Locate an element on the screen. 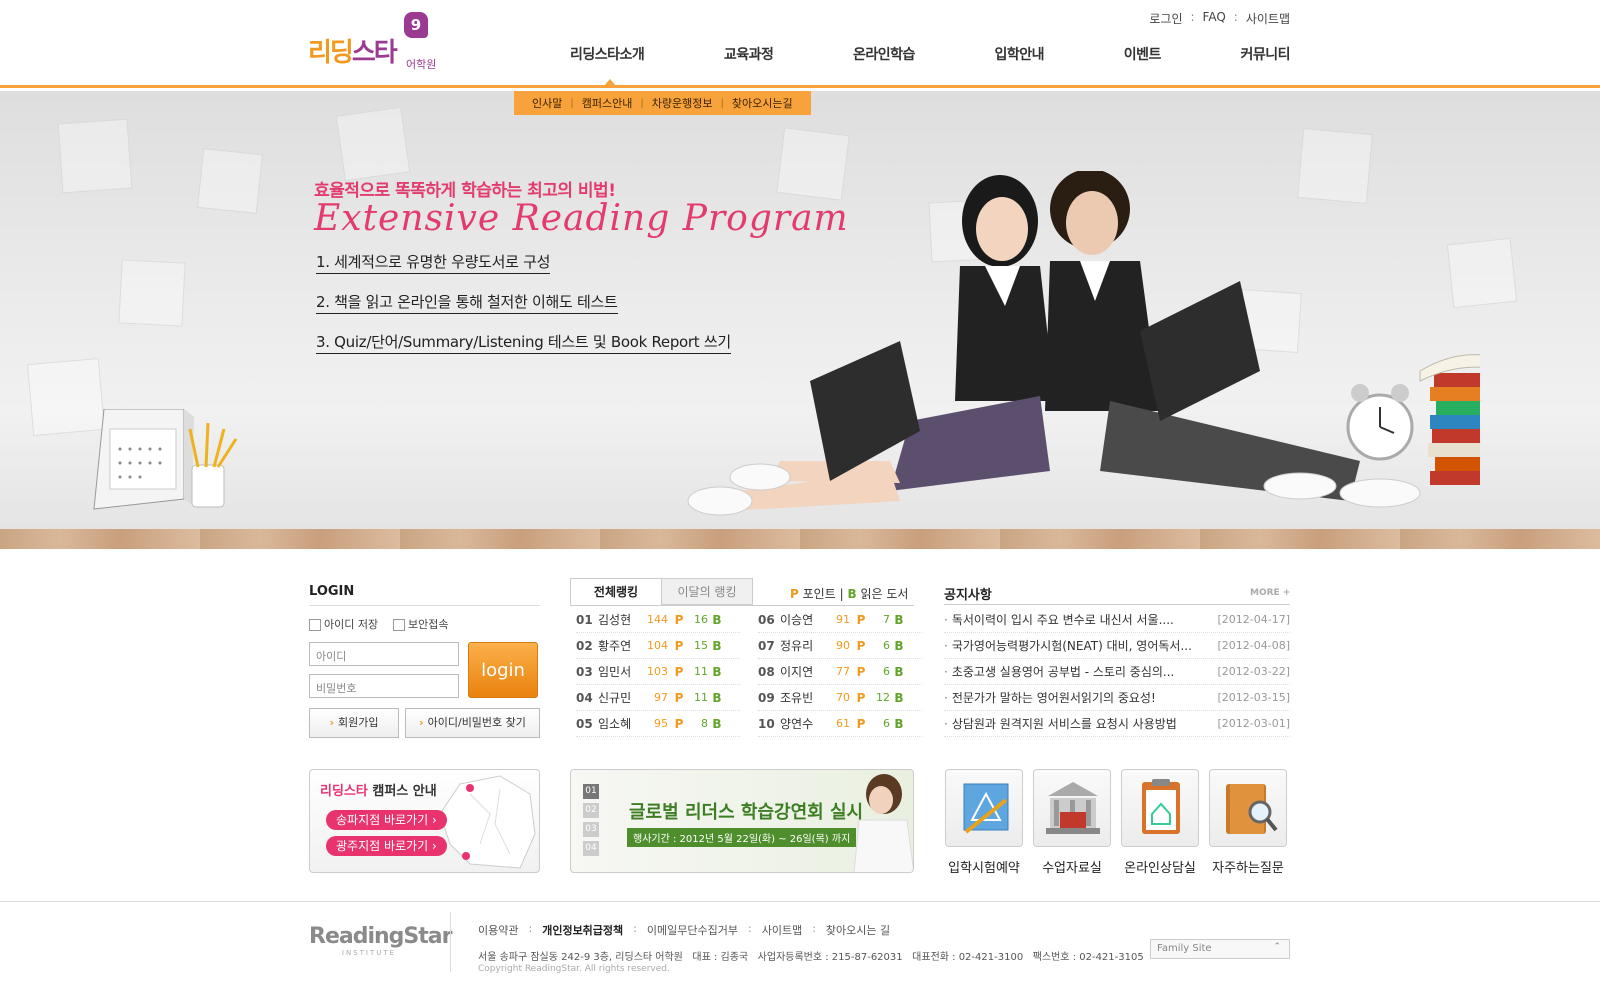 The width and height of the screenshot is (1600, 1000). quick-label-exam: 입학시험예약 is located at coordinates (984, 866).